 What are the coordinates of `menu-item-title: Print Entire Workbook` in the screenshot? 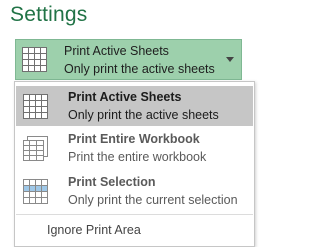 It's located at (134, 139).